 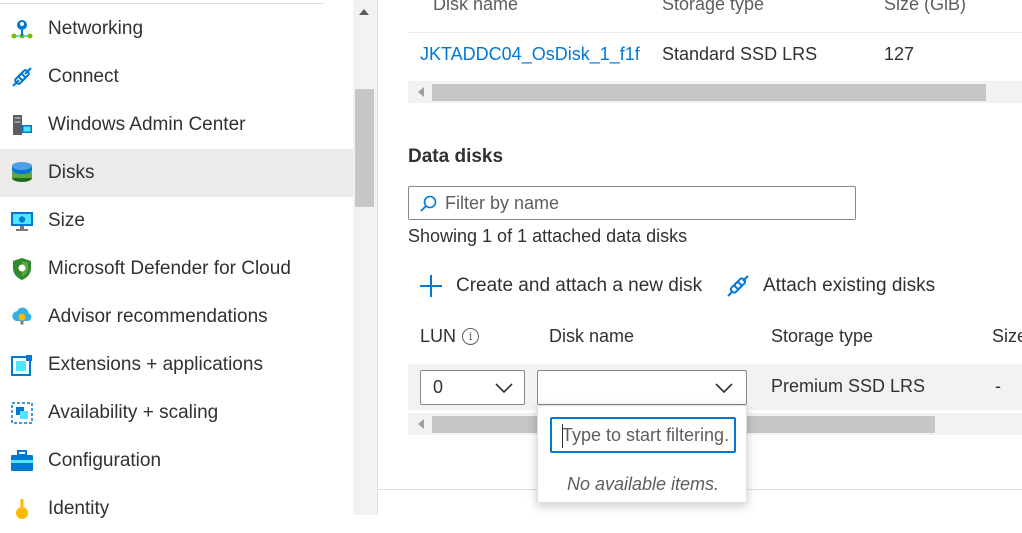 I want to click on filter-by-name-input, so click(x=645, y=203).